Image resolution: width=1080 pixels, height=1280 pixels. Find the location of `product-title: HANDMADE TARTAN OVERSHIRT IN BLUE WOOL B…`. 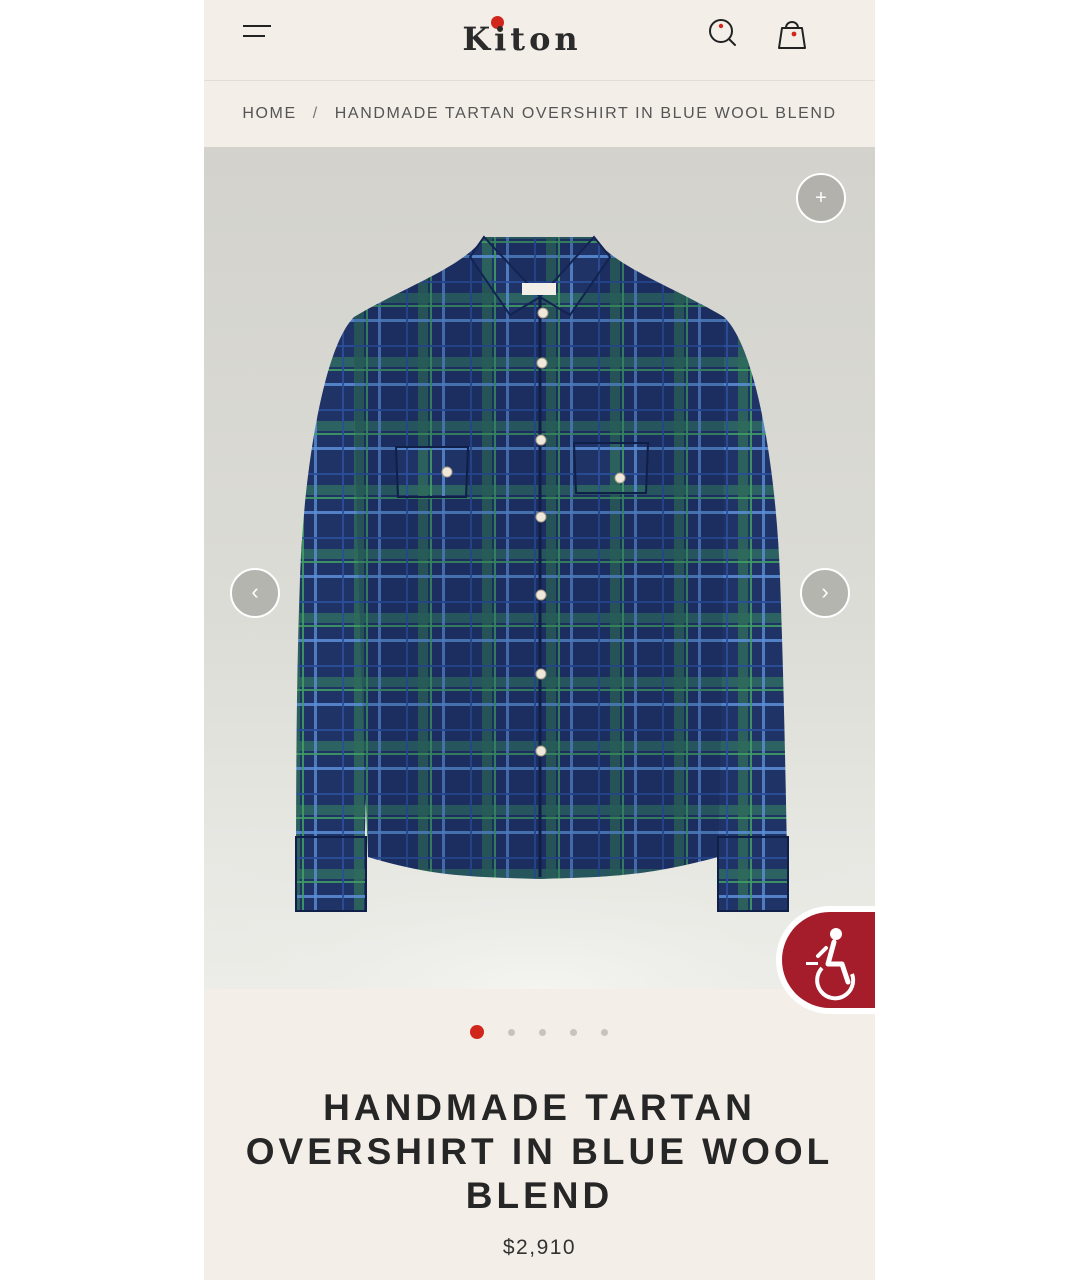

product-title: HANDMADE TARTAN OVERSHIRT IN BLUE WOOL B… is located at coordinates (539, 1151).